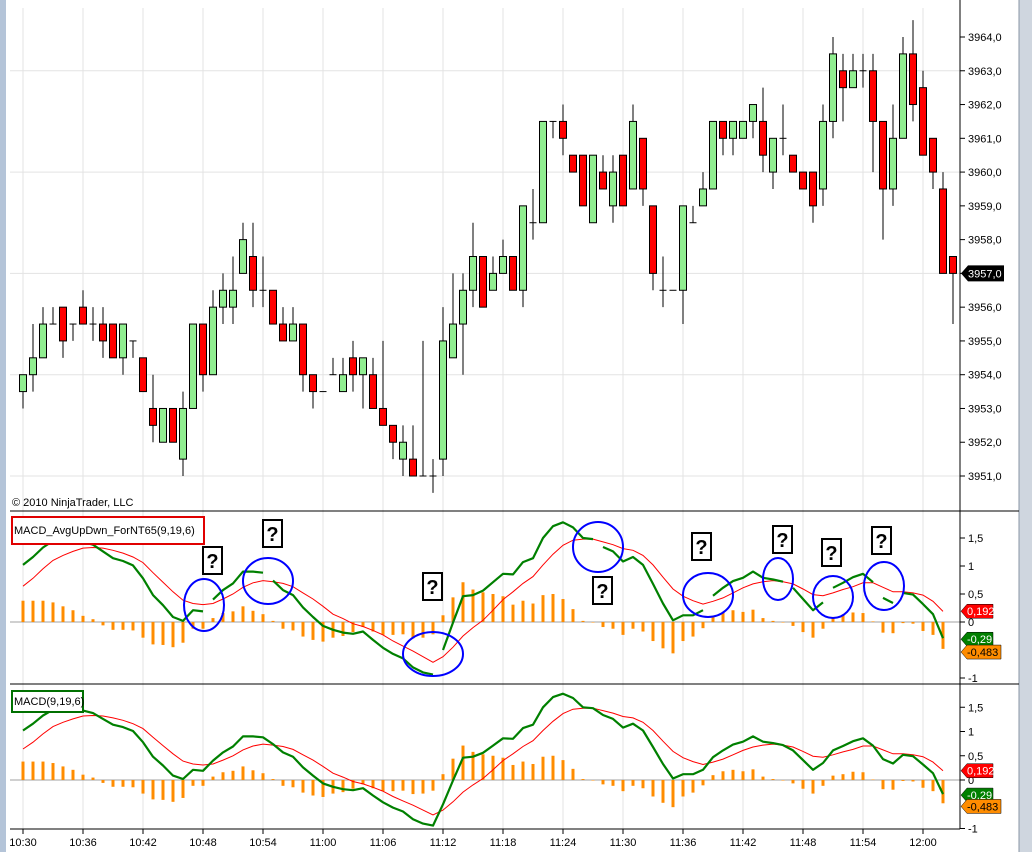 This screenshot has height=852, width=1032. I want to click on indicator1-tick-label: 1, so click(971, 567).